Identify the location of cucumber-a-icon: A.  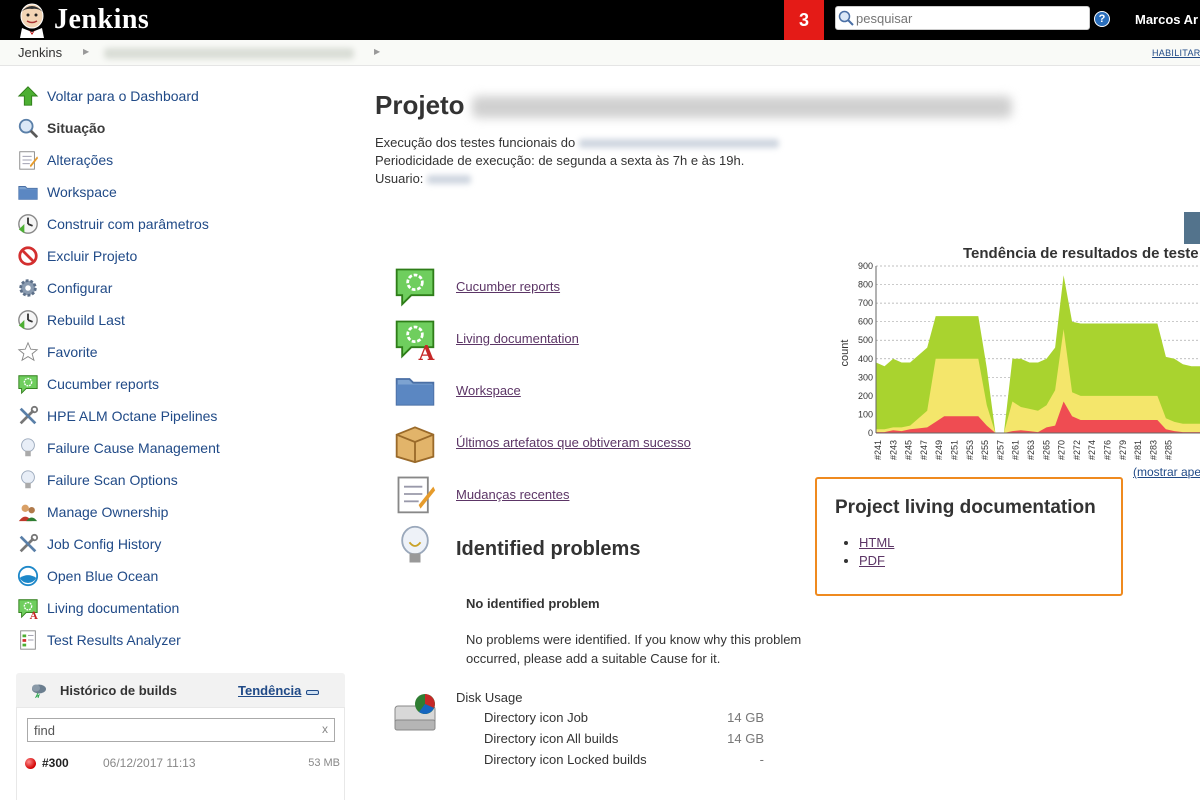
(415, 338).